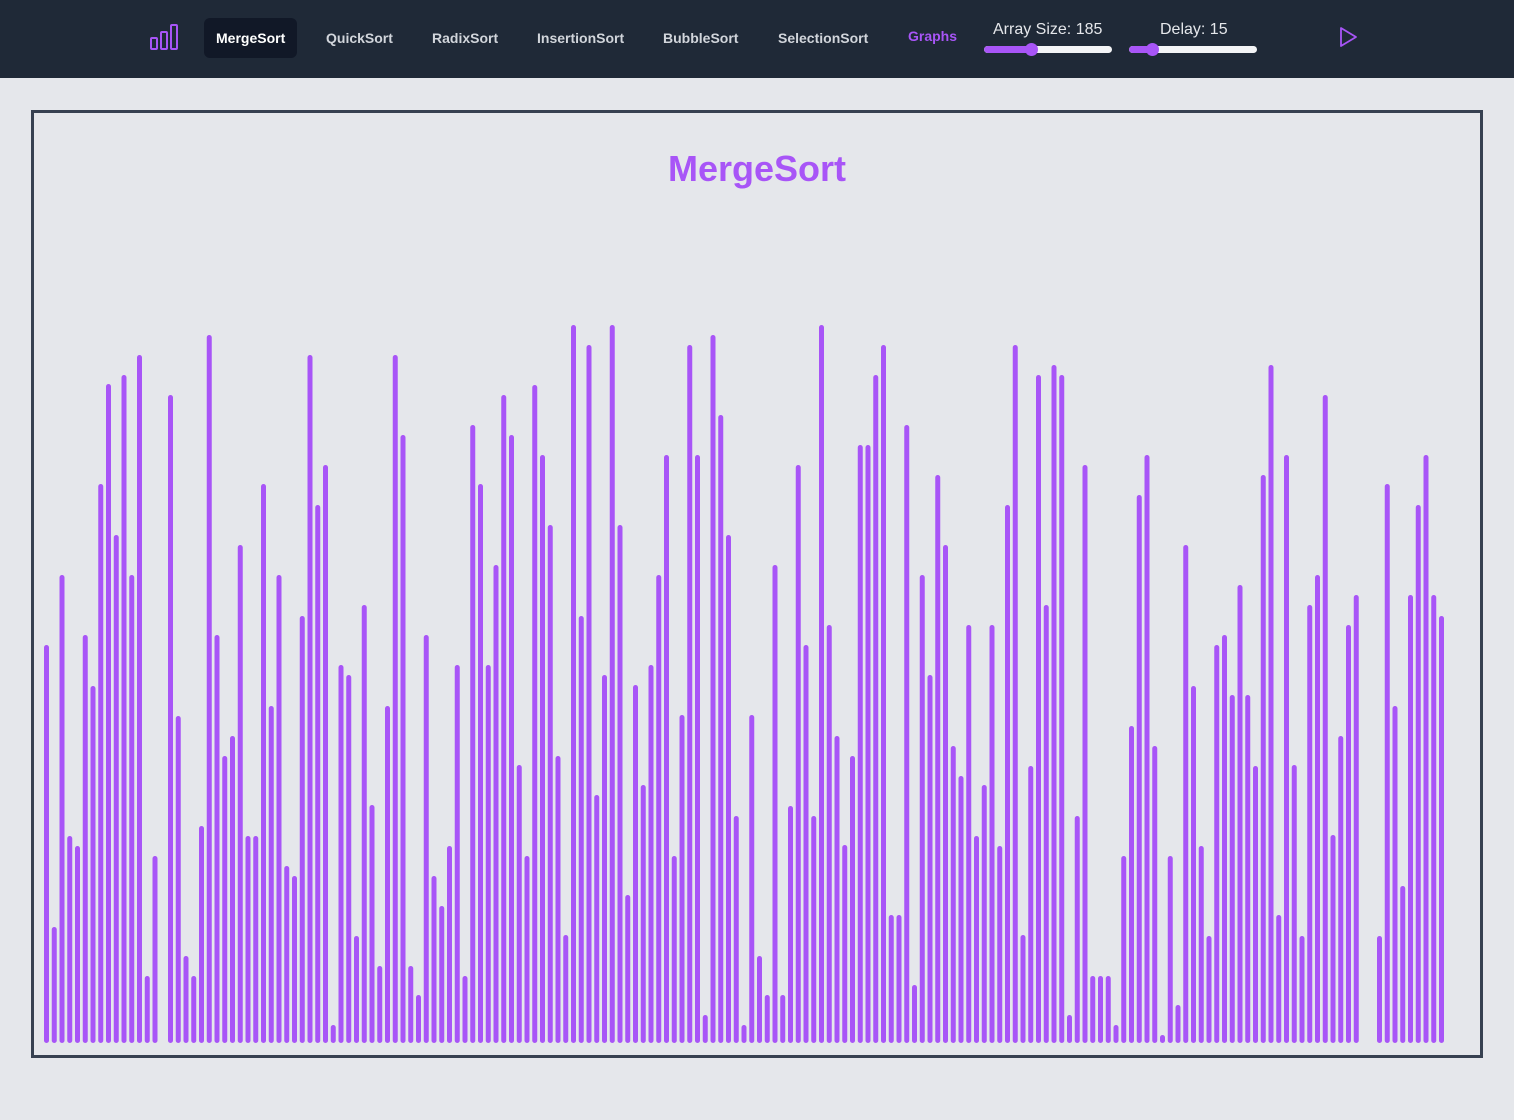  I want to click on play-icon, so click(1348, 37).